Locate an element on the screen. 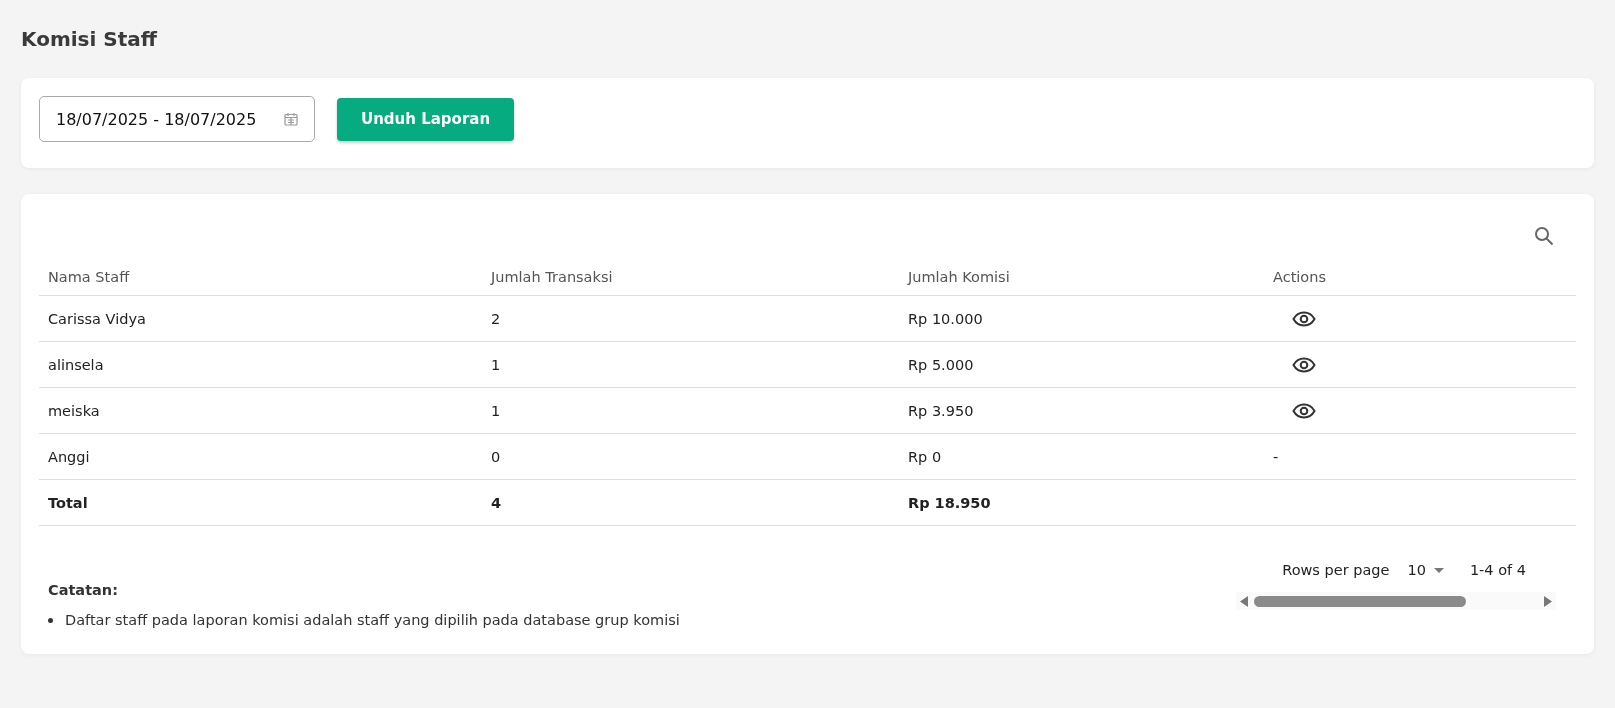 This screenshot has height=708, width=1615. table-cell: Rp 5.000 is located at coordinates (1081, 365).